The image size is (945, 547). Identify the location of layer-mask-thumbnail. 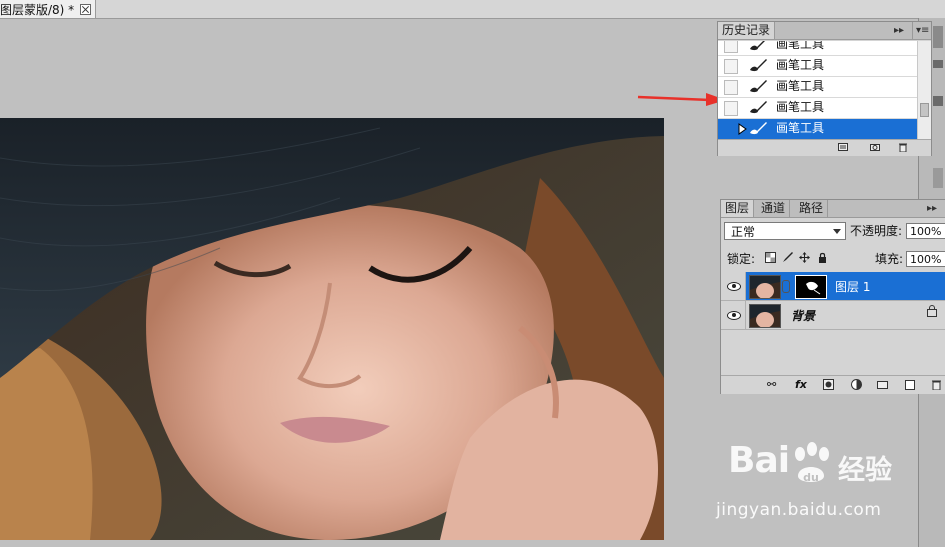
(811, 287).